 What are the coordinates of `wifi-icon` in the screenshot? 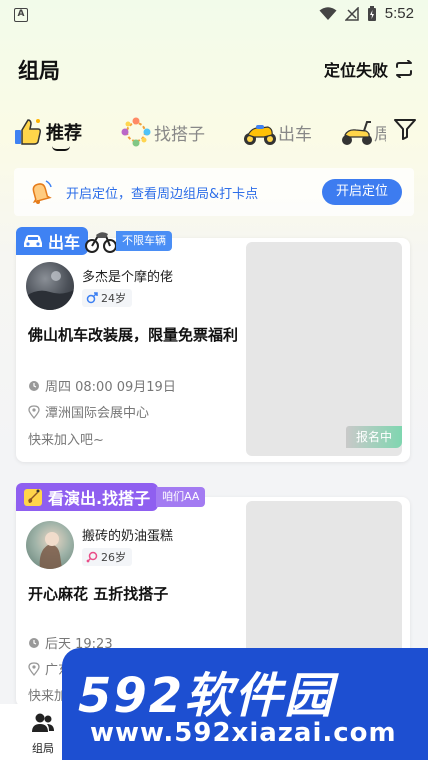 It's located at (328, 13).